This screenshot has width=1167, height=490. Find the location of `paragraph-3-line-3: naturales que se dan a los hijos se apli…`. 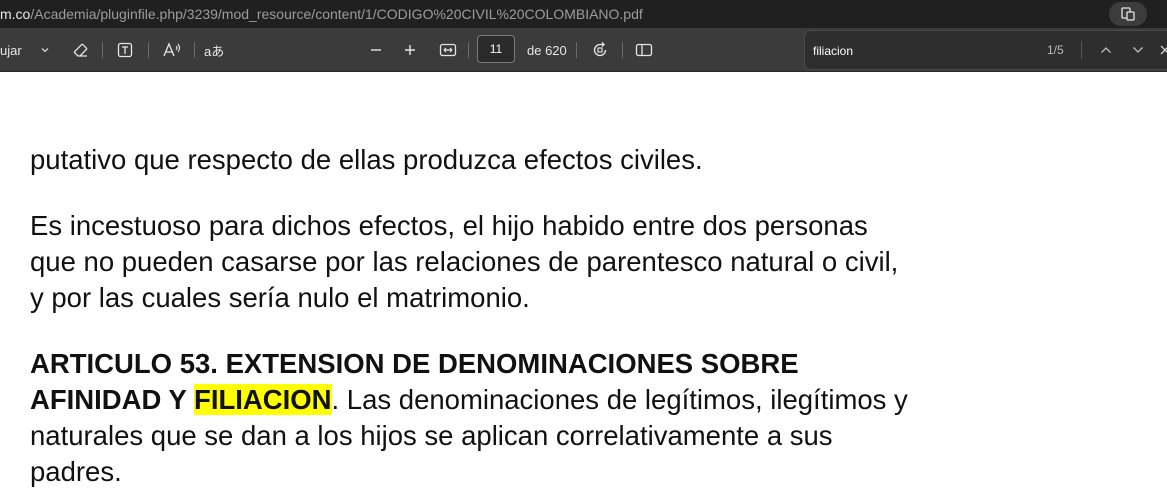

paragraph-3-line-3: naturales que se dan a los hijos se apli… is located at coordinates (431, 435).